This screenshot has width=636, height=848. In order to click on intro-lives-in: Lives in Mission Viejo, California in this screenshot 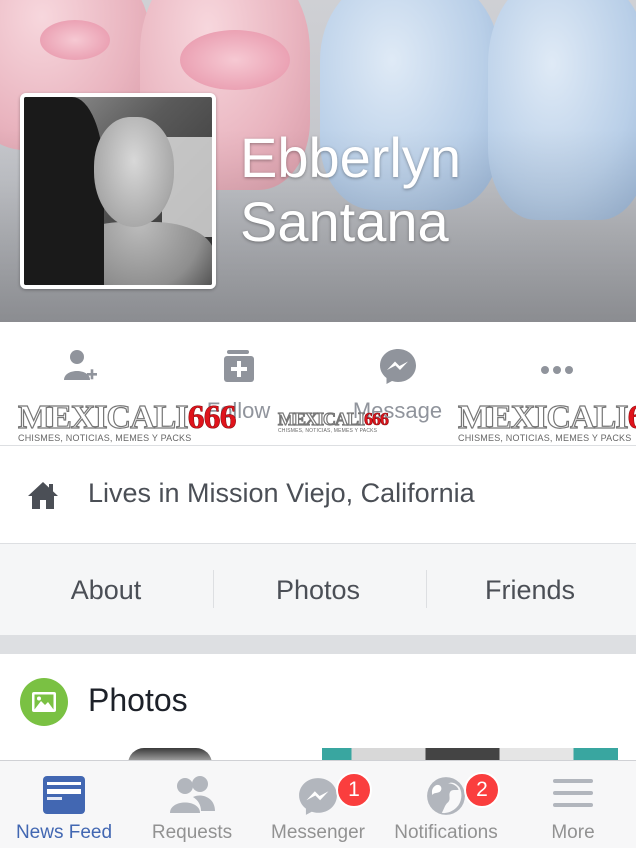, I will do `click(318, 495)`.